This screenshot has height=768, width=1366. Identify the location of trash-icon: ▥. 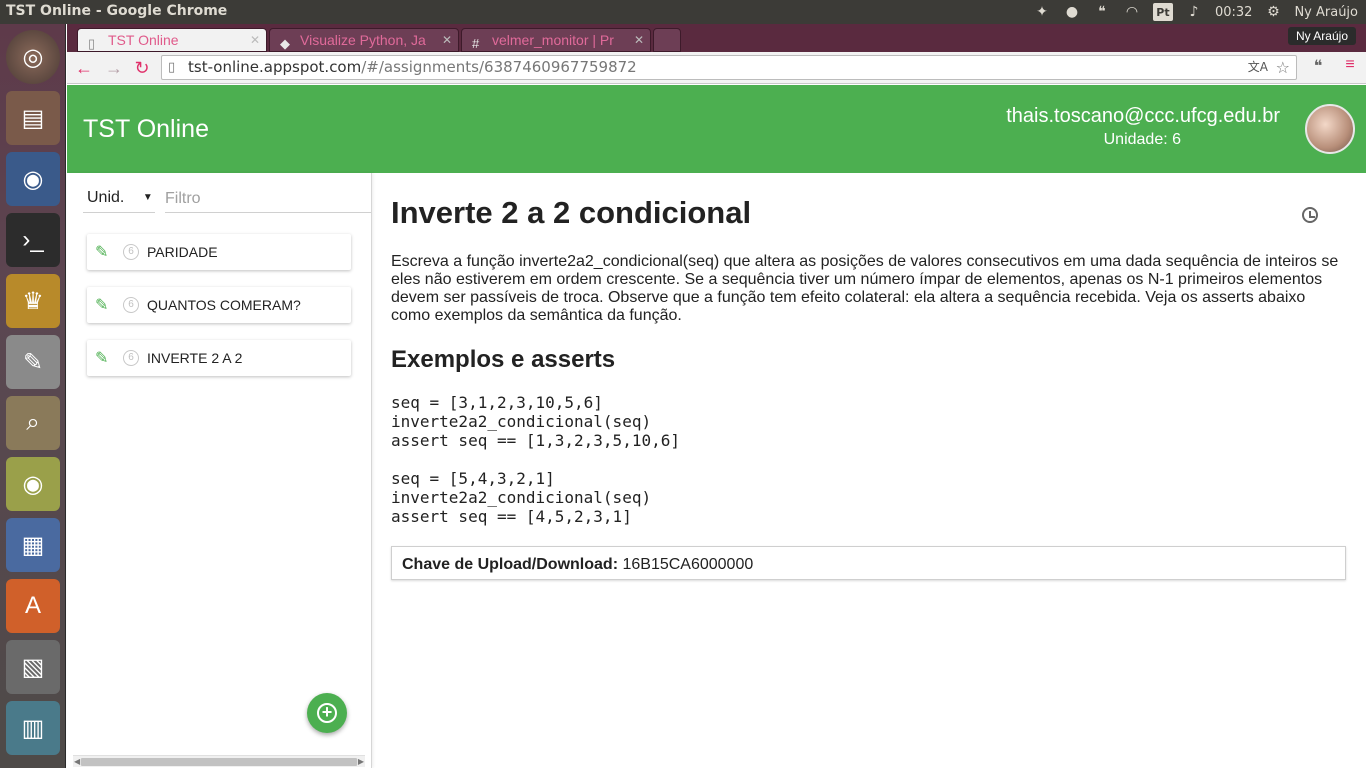
(33, 728).